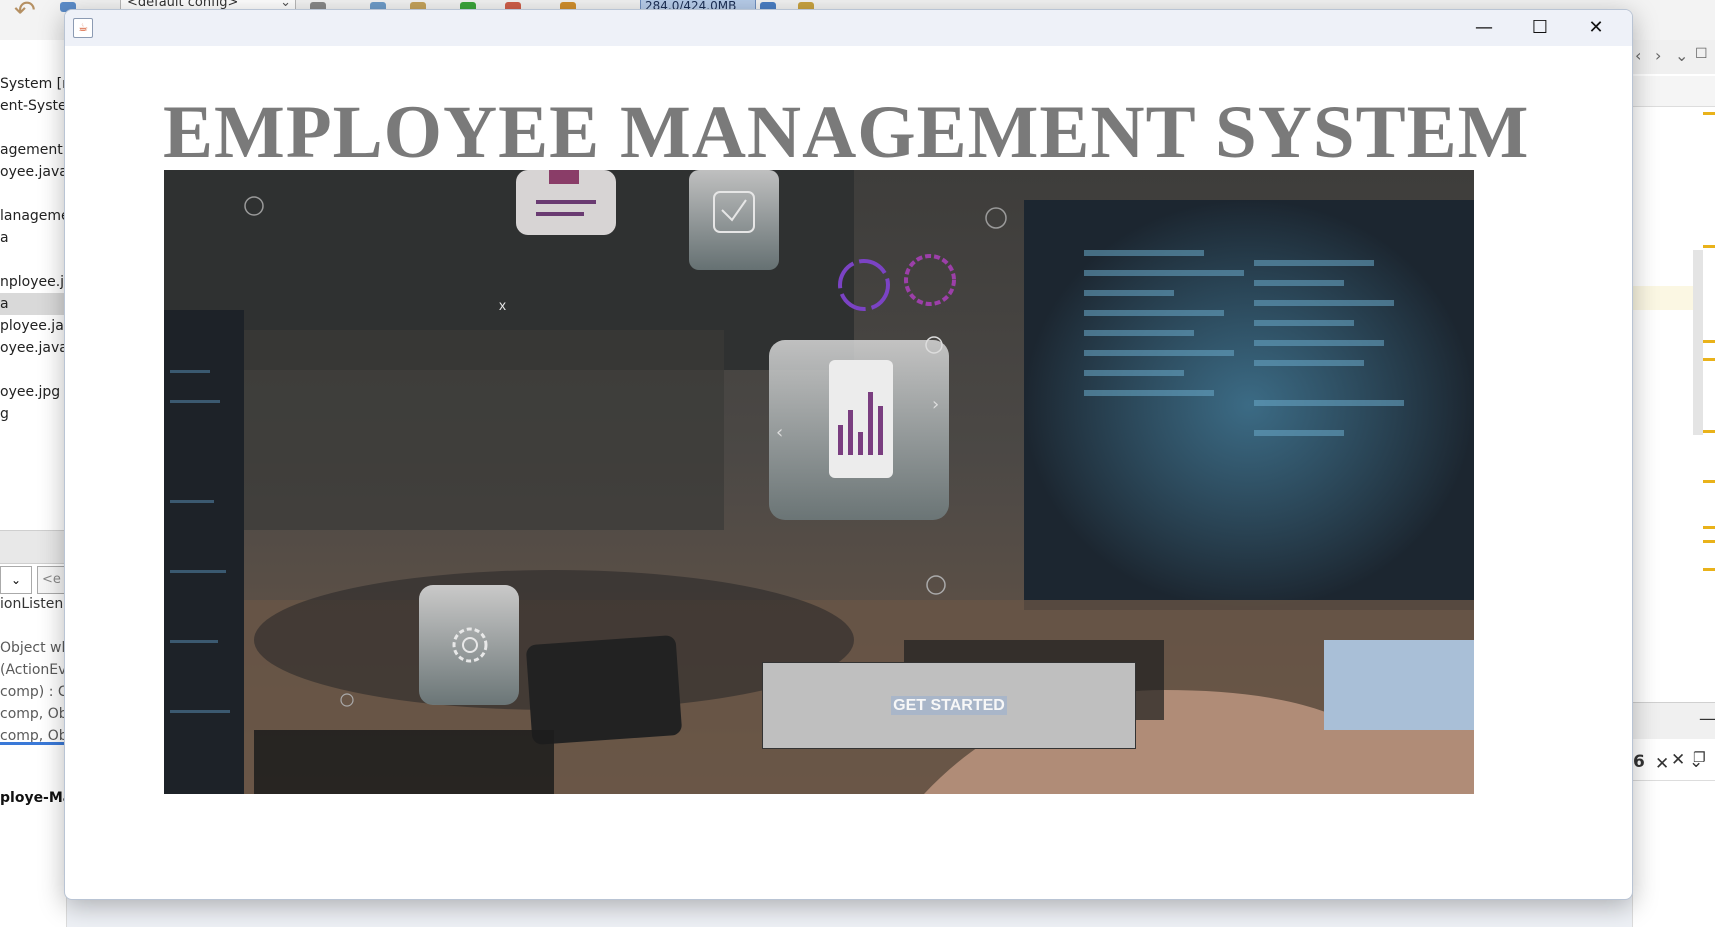 This screenshot has height=927, width=1715. What do you see at coordinates (1664, 298) in the screenshot?
I see `current-line-highlight` at bounding box center [1664, 298].